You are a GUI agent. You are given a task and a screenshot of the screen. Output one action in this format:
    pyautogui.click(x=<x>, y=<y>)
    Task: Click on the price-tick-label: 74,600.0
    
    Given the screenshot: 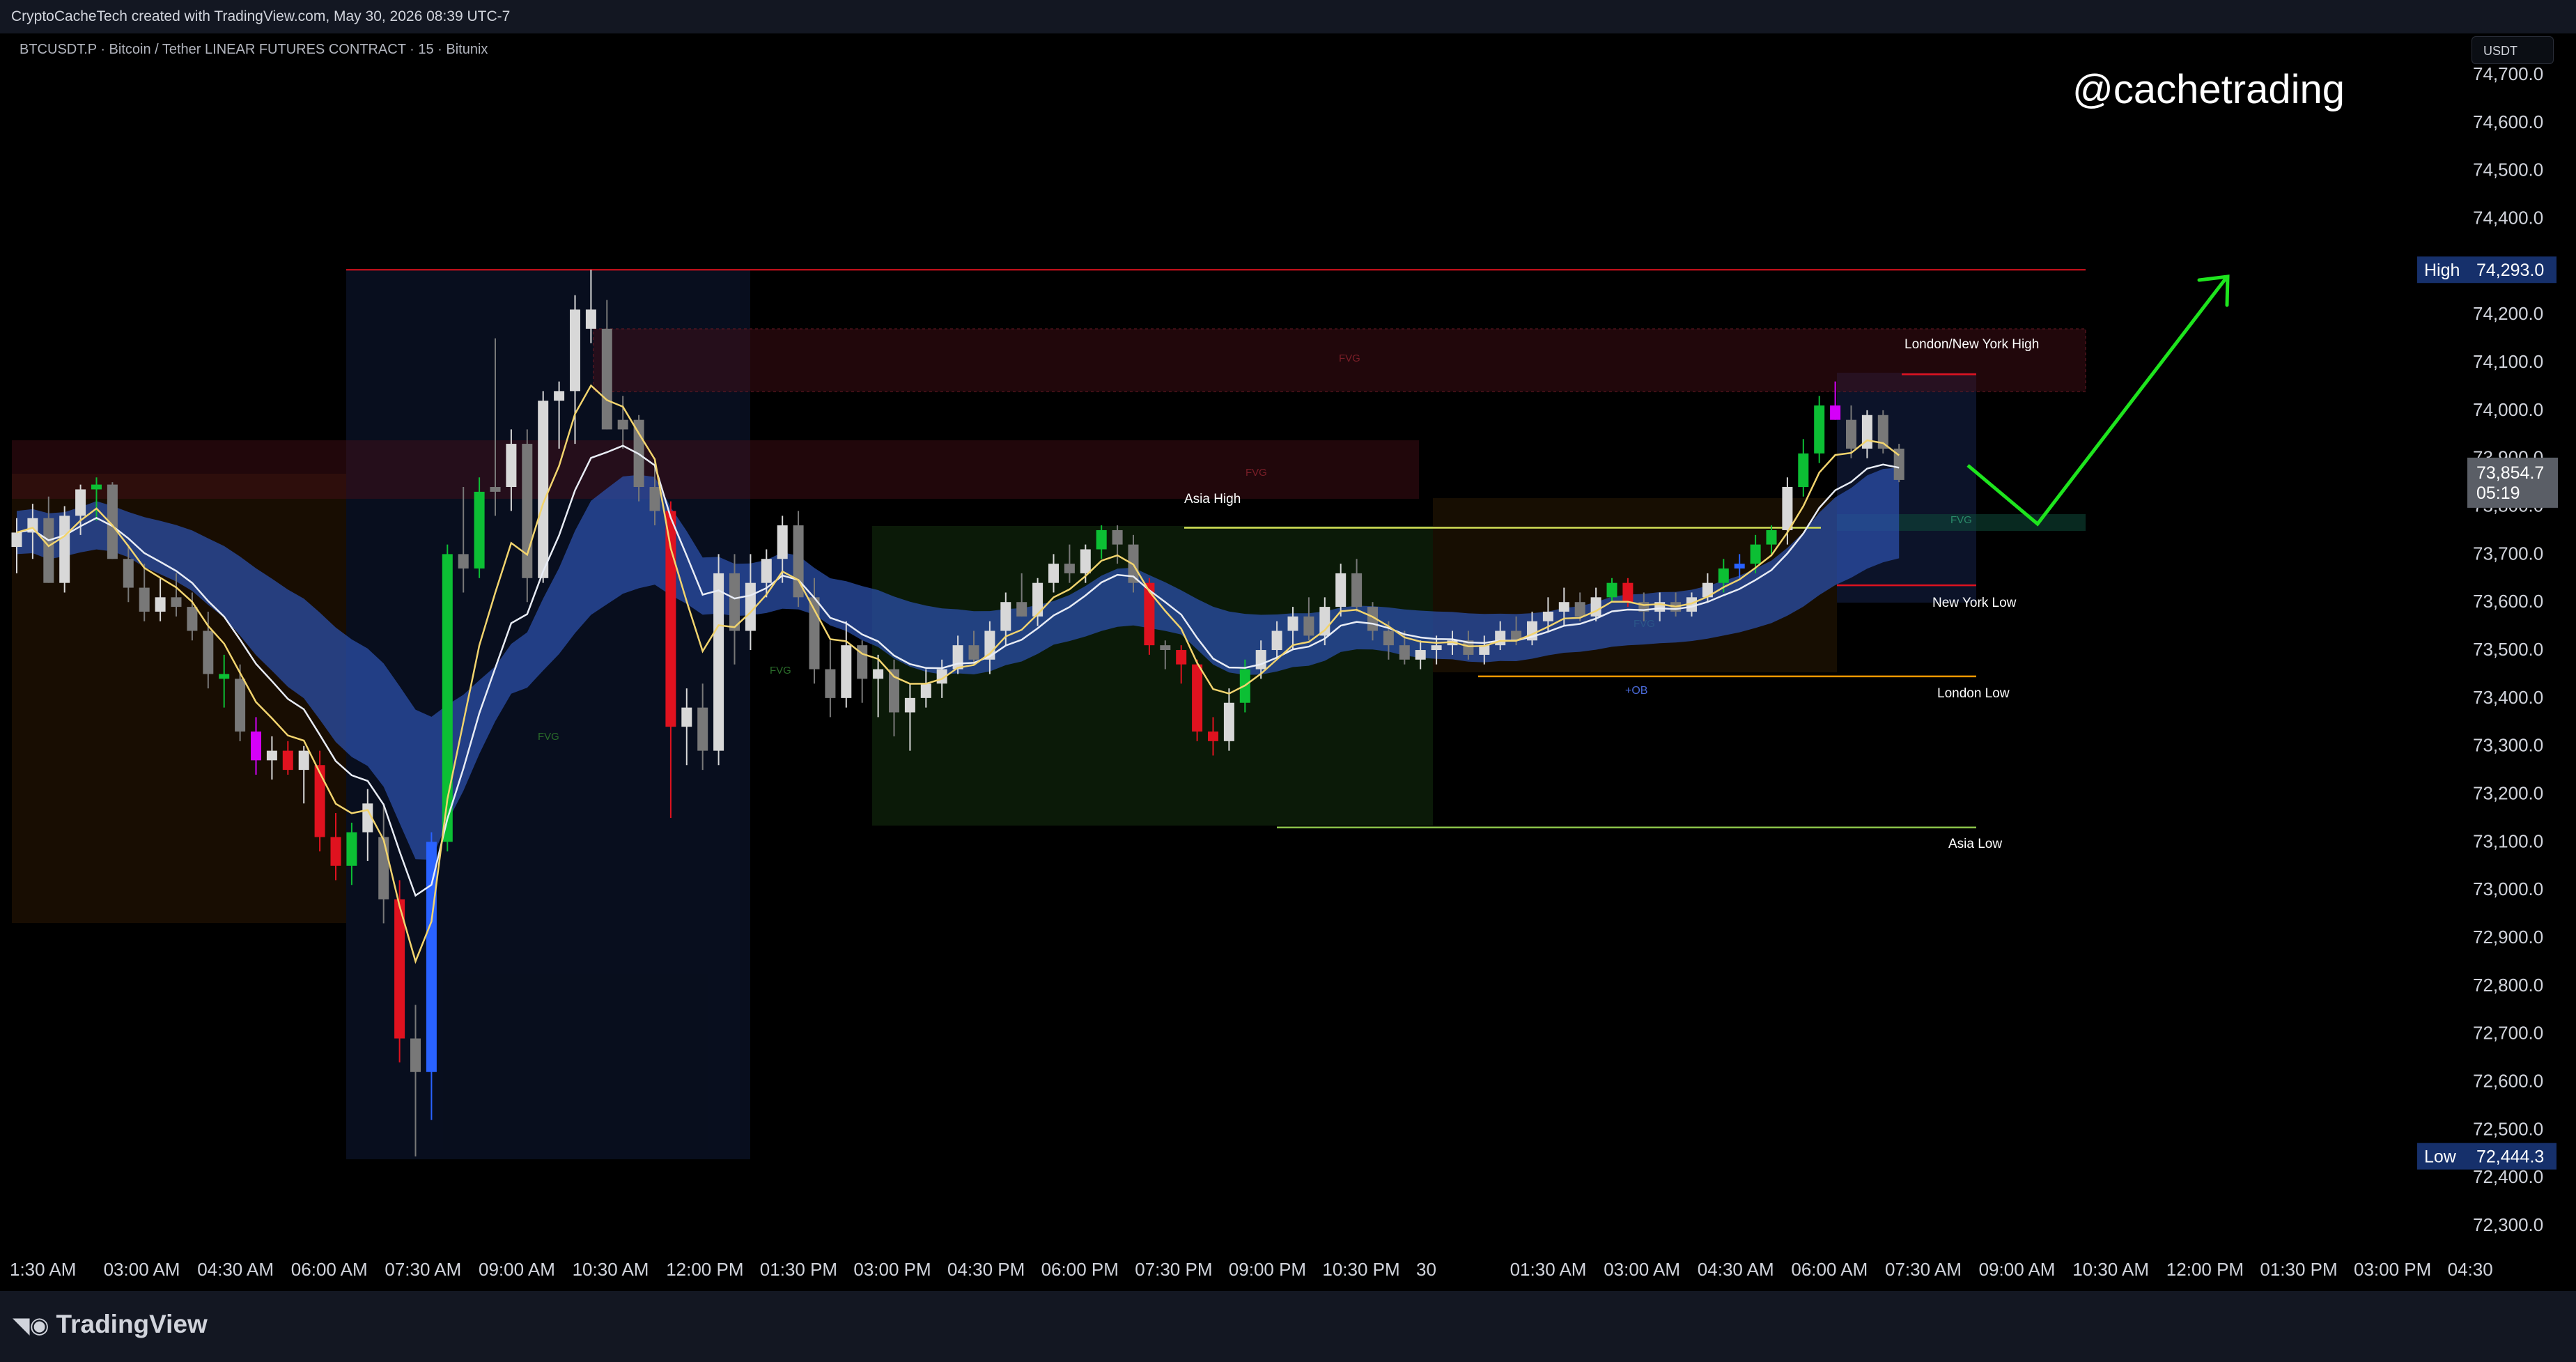 What is the action you would take?
    pyautogui.click(x=2508, y=121)
    